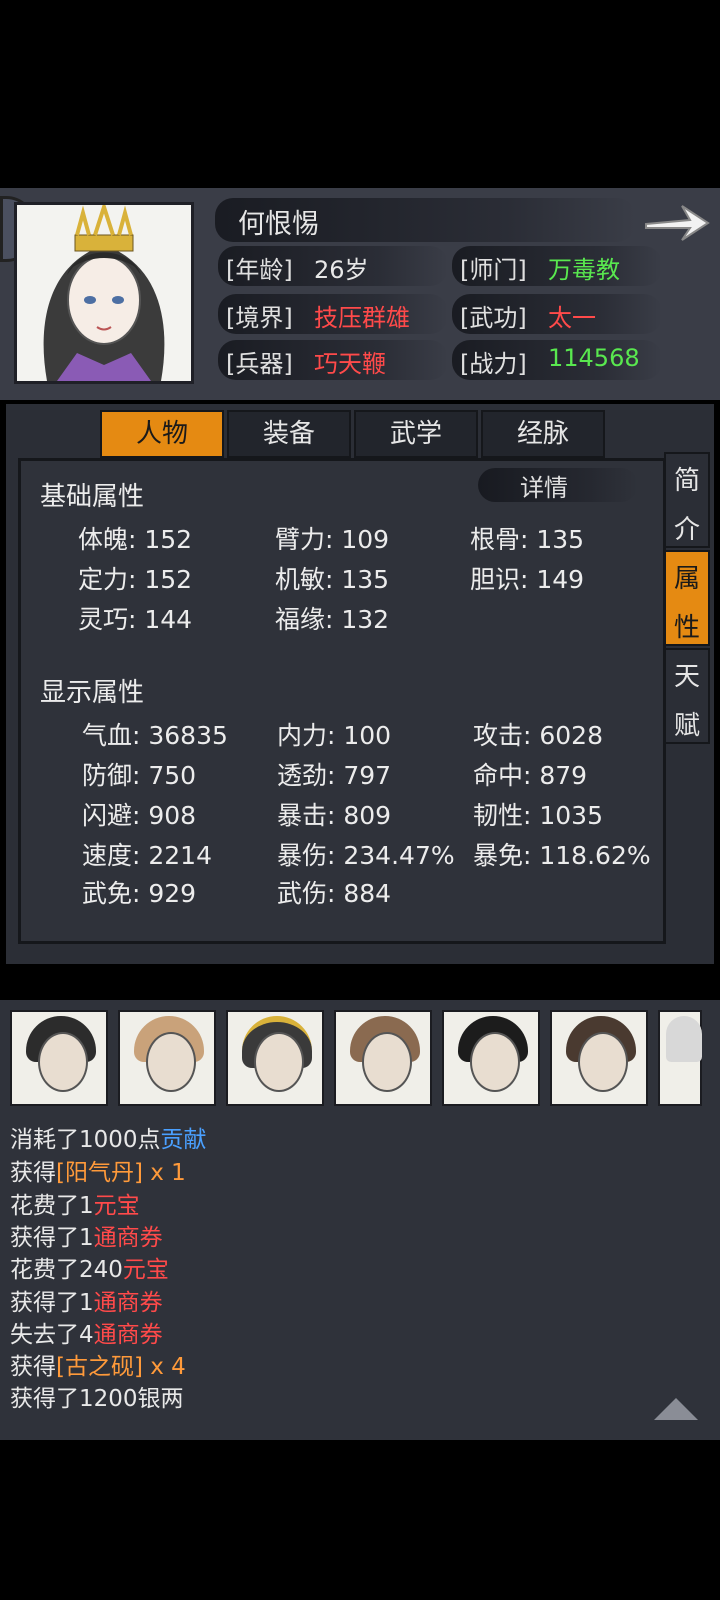  I want to click on log-line: 获得[阳气丹] x 1, so click(98, 1170).